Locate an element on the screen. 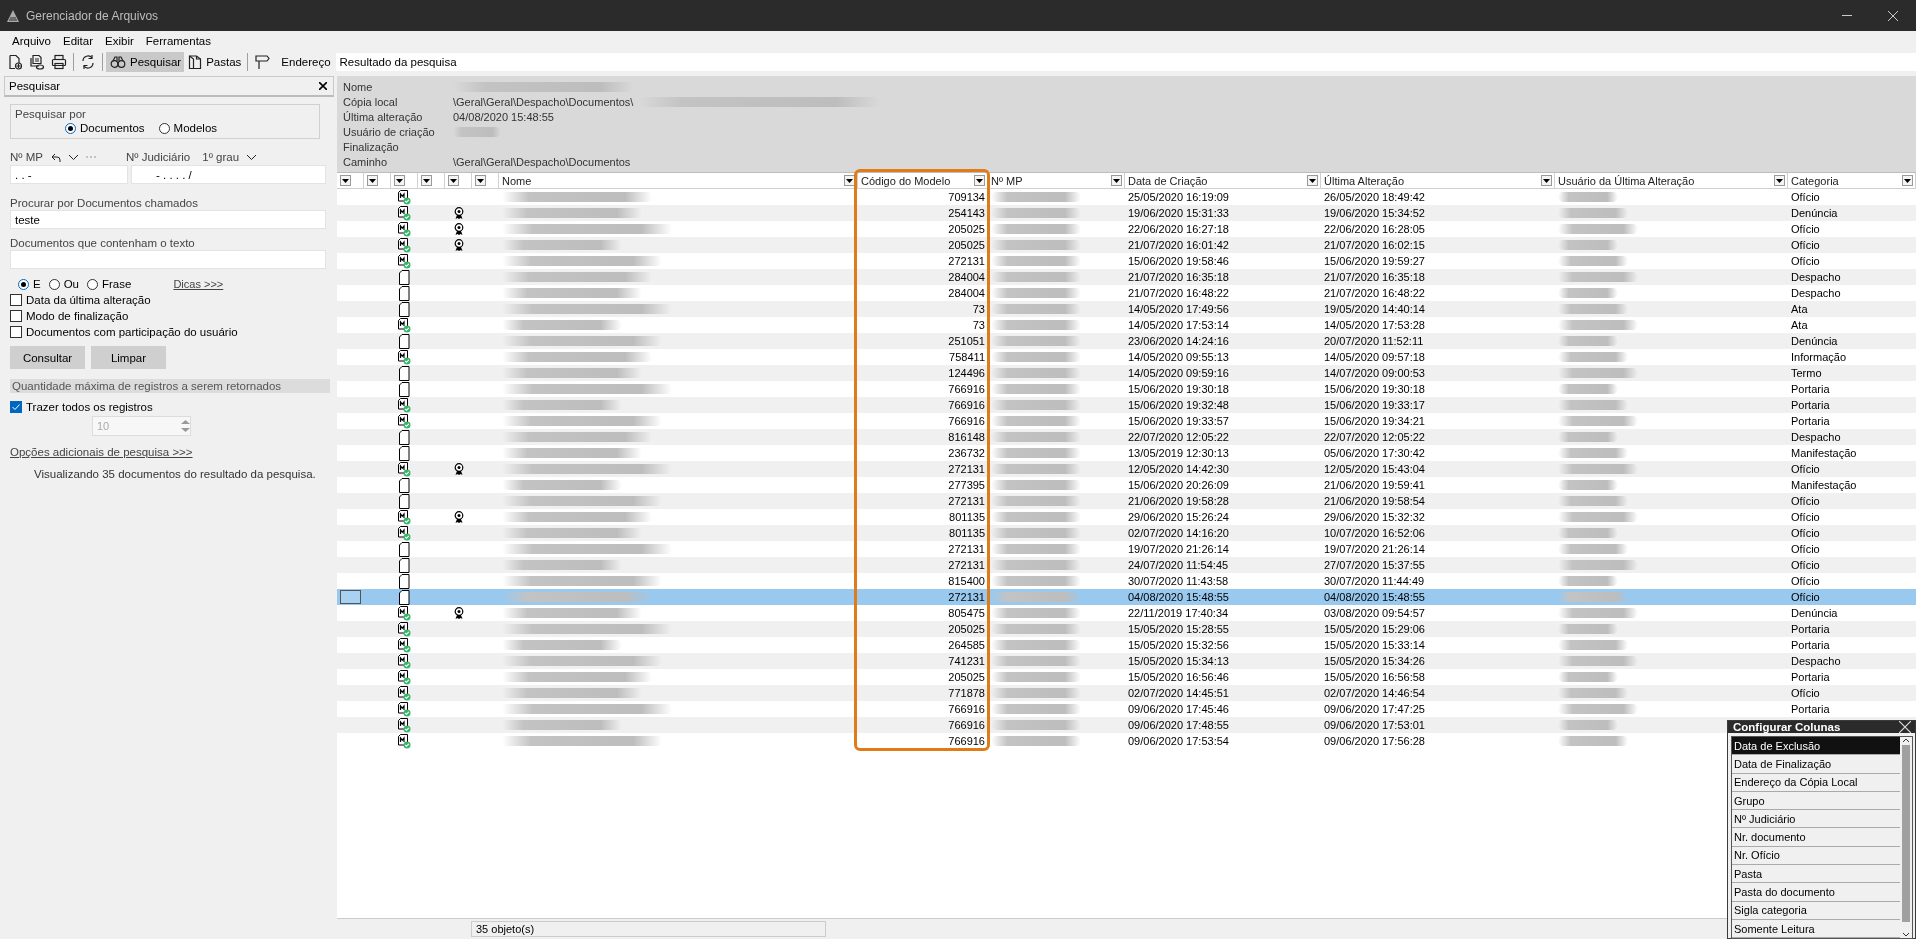  table-cell: 15/06/2020 19:58:46 is located at coordinates (1178, 261).